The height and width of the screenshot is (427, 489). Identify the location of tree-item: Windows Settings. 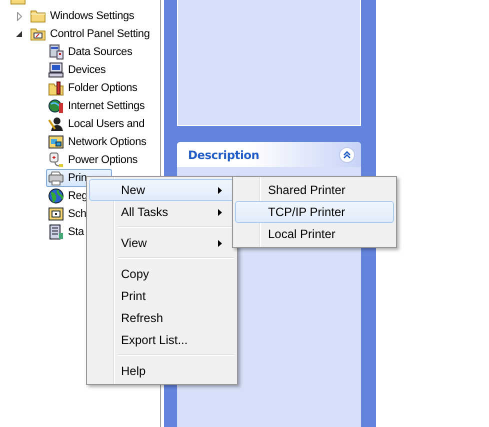
(82, 16).